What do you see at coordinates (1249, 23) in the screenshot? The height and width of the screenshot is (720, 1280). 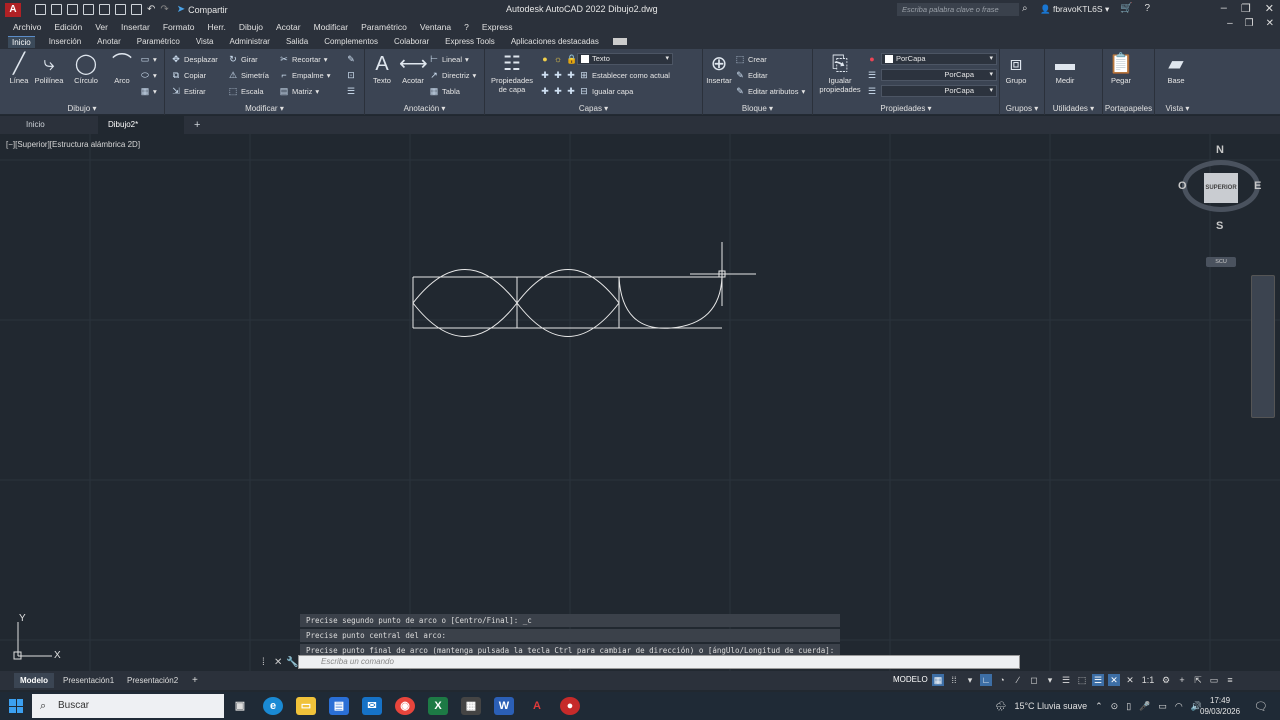 I see `doc-restore-button: ❐` at bounding box center [1249, 23].